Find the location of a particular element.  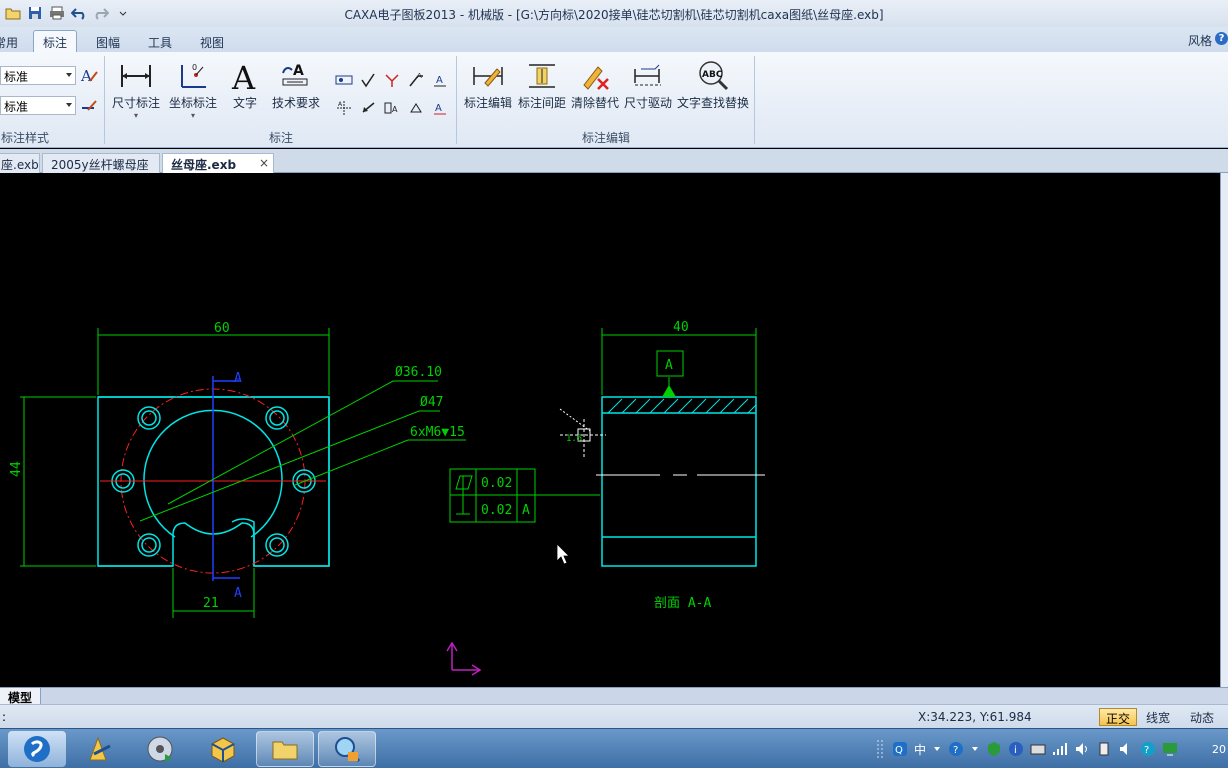

taskbar-app-package is located at coordinates (223, 749).